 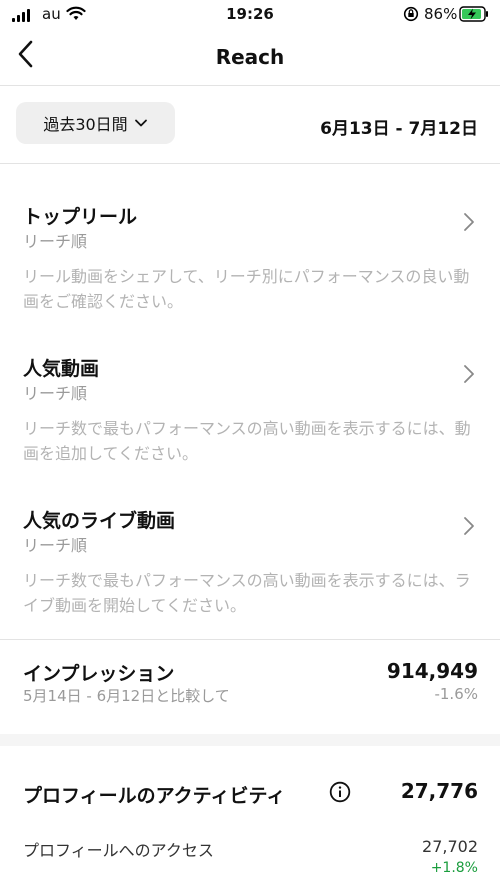 I want to click on battery-charging-icon, so click(x=473, y=14).